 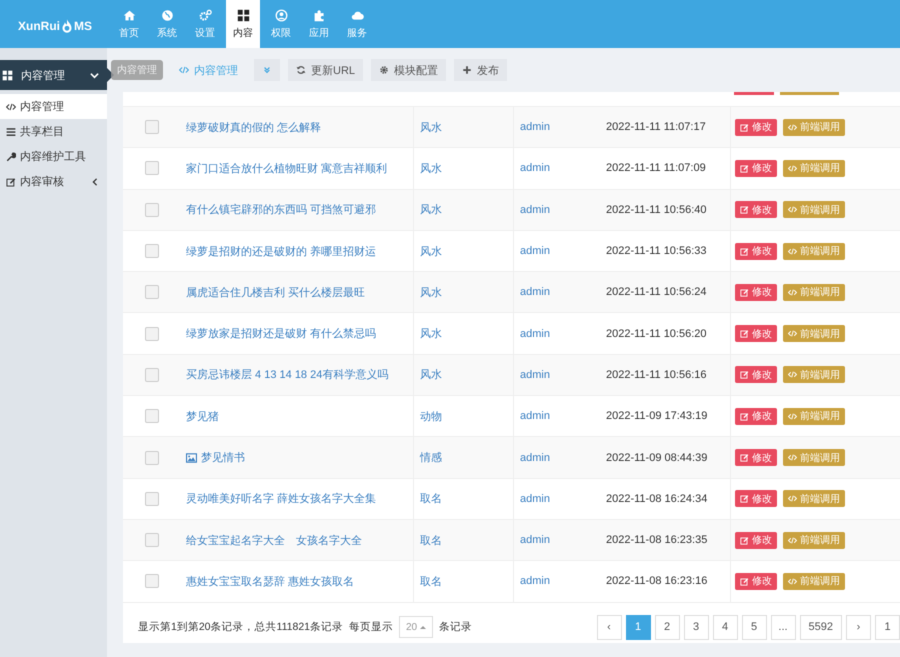 I want to click on code-icon, so click(x=792, y=540).